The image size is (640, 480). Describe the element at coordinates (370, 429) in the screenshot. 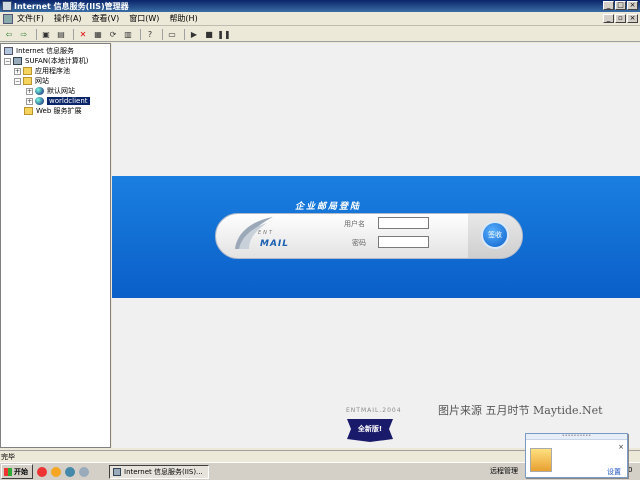

I see `new-version-badge-text: 全新版!` at that location.